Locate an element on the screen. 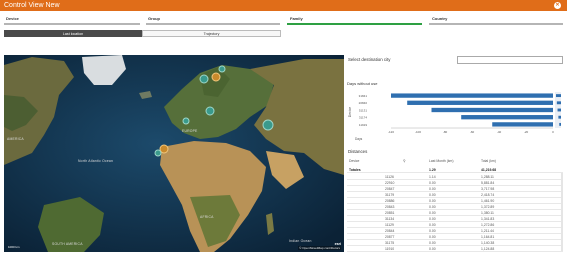  table-row: 11129 0.00 1,272.86 is located at coordinates (455, 225).